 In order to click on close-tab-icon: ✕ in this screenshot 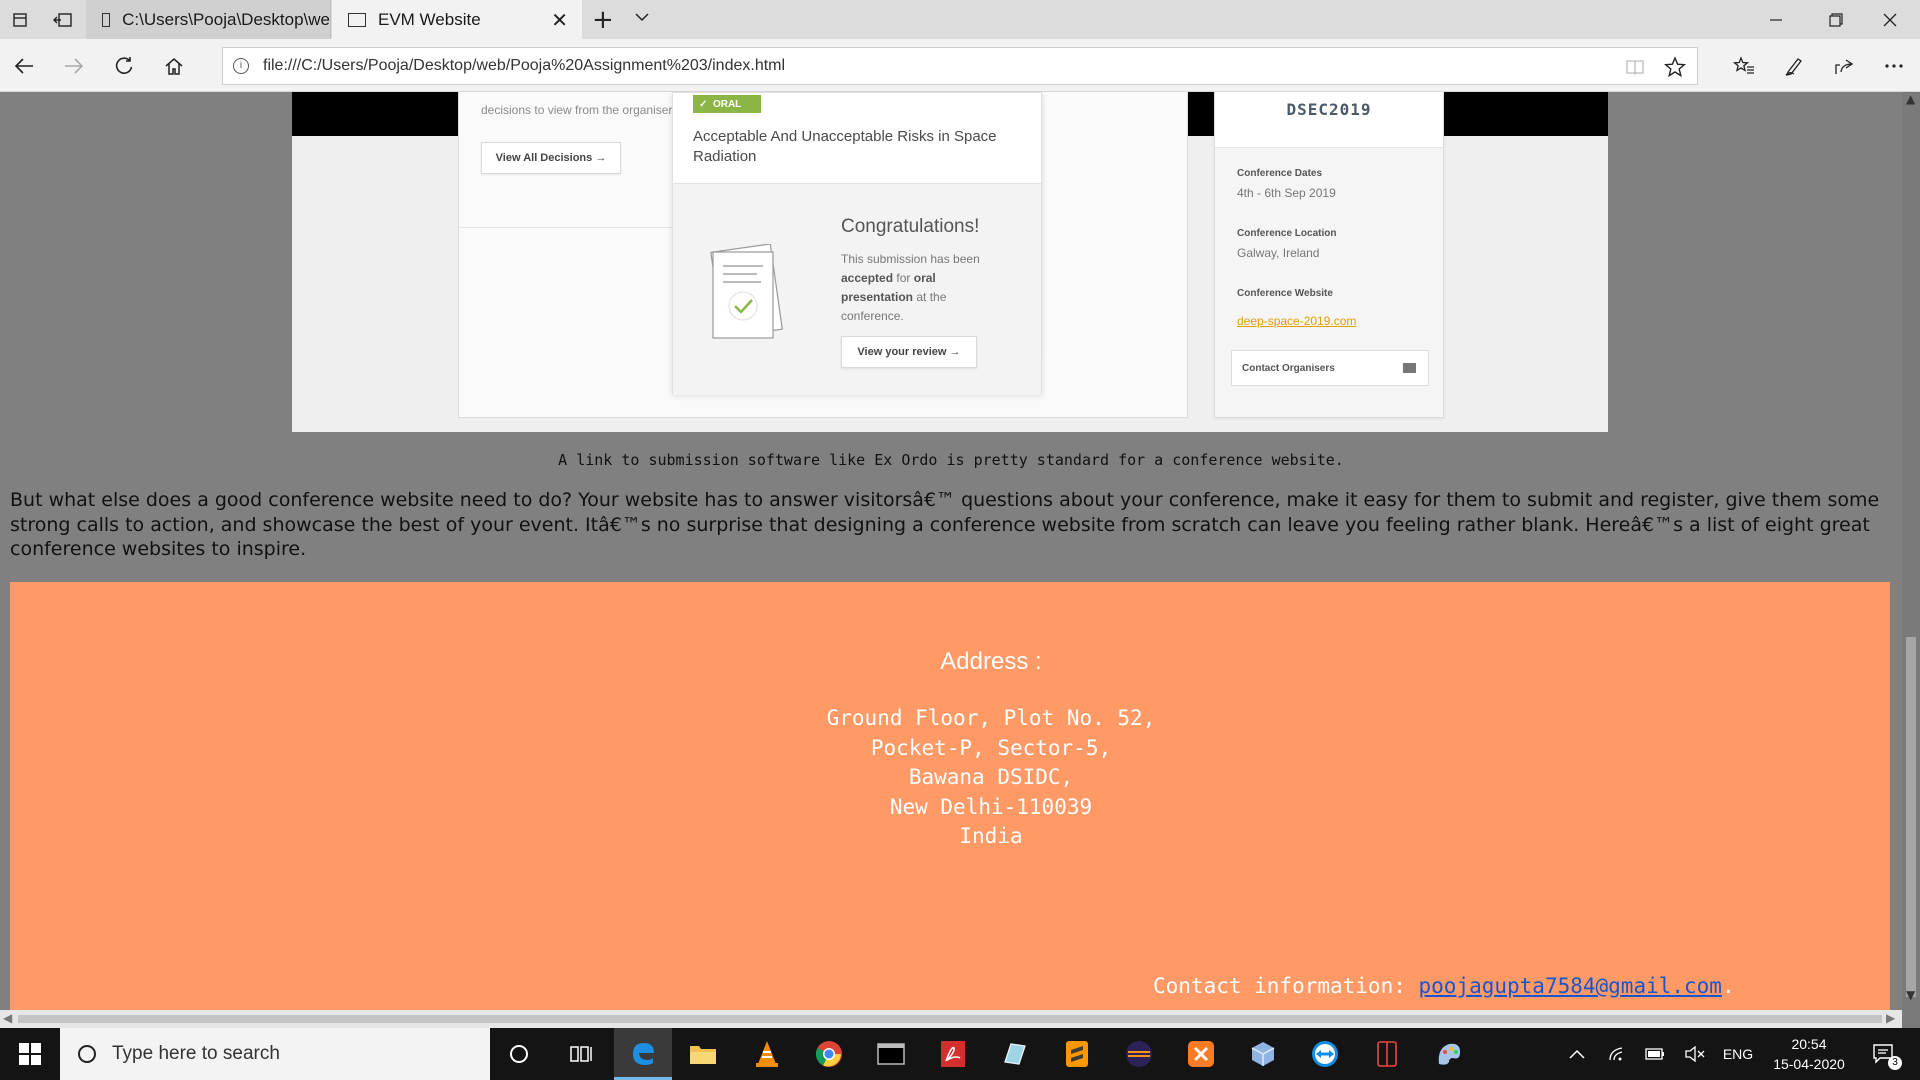, I will do `click(559, 20)`.